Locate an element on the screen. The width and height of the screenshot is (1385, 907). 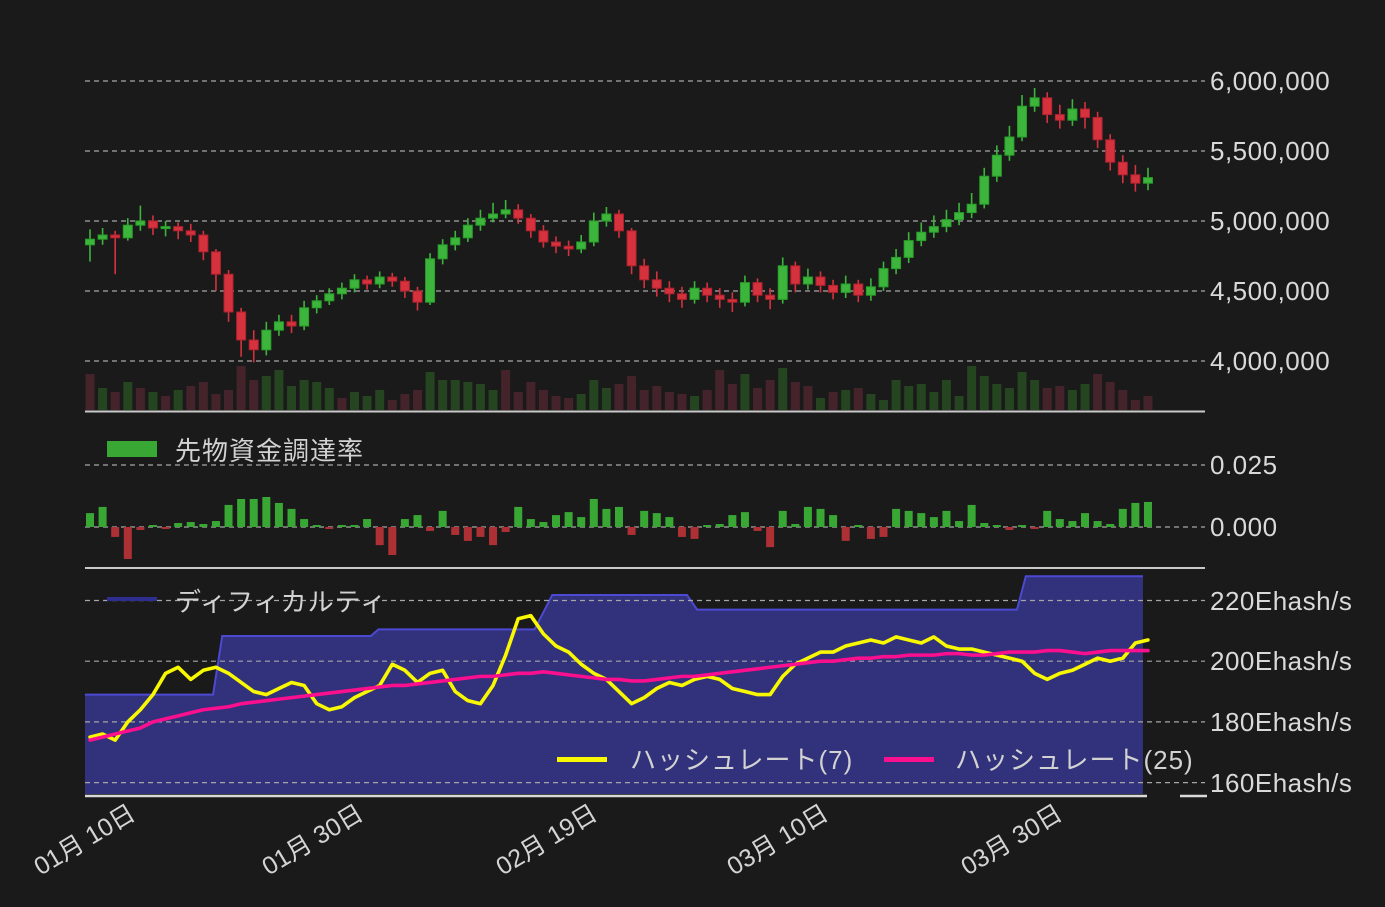
hashrate-axis-label: 220Ehash/s is located at coordinates (1281, 600).